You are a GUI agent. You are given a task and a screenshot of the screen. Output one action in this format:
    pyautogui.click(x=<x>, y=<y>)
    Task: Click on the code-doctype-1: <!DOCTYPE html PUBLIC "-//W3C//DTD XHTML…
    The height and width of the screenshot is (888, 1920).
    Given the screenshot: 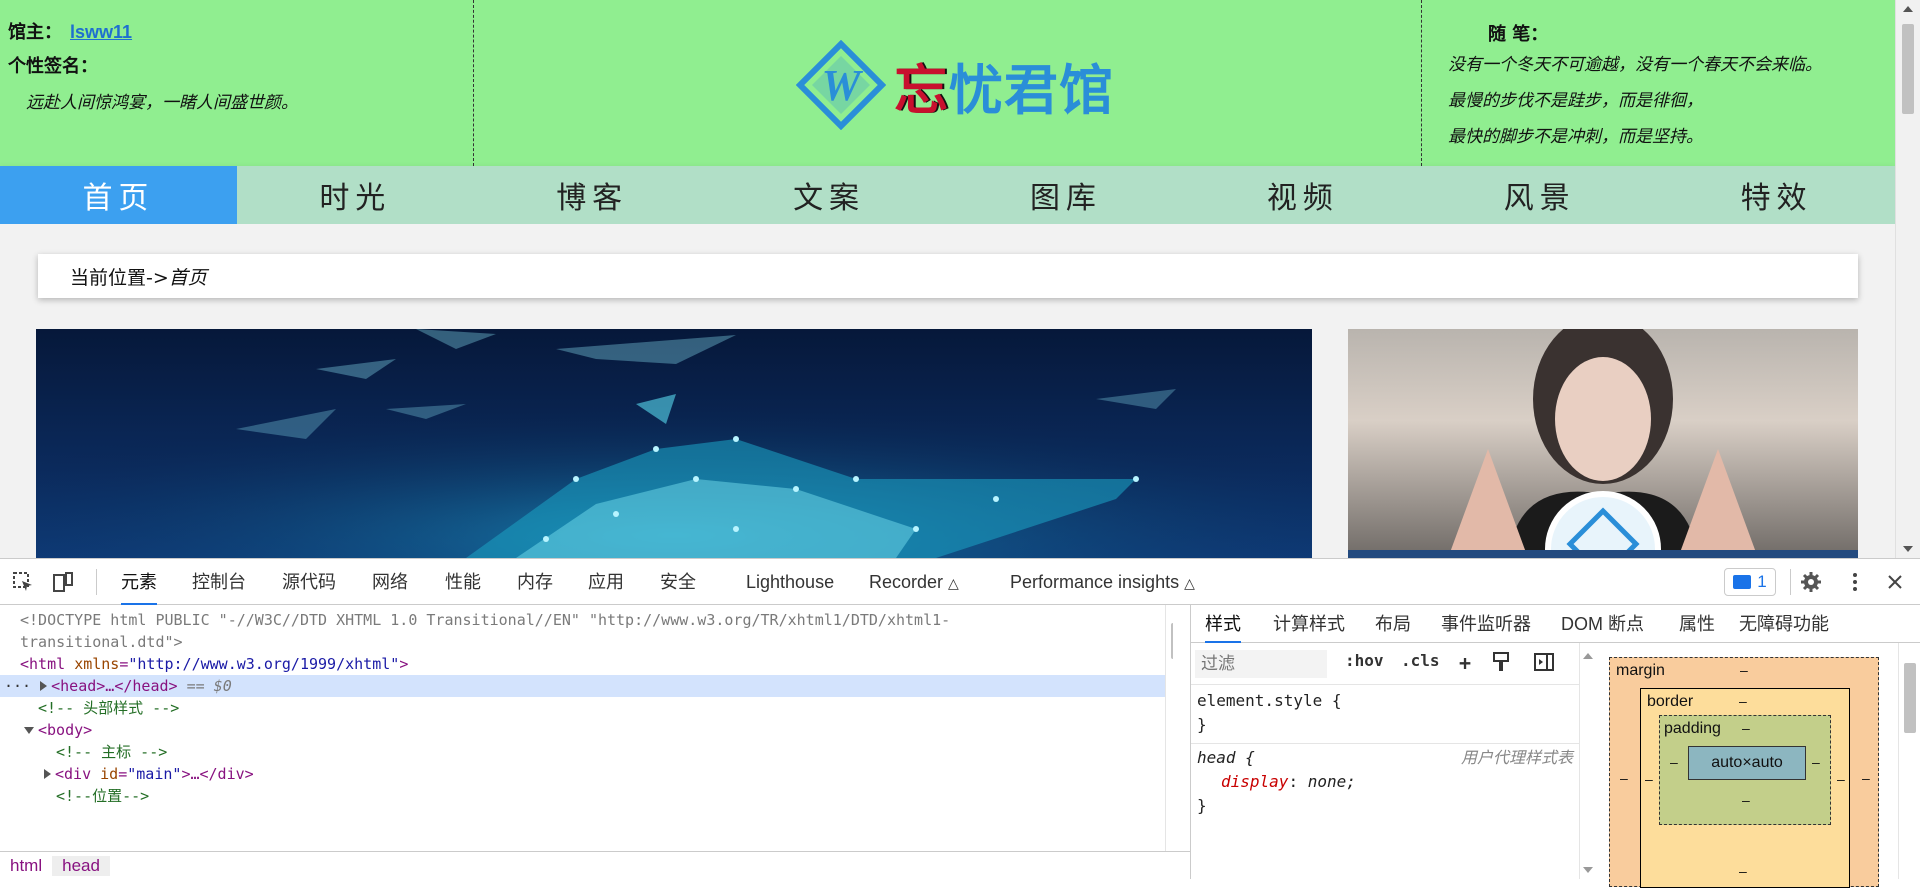 What is the action you would take?
    pyautogui.click(x=485, y=620)
    